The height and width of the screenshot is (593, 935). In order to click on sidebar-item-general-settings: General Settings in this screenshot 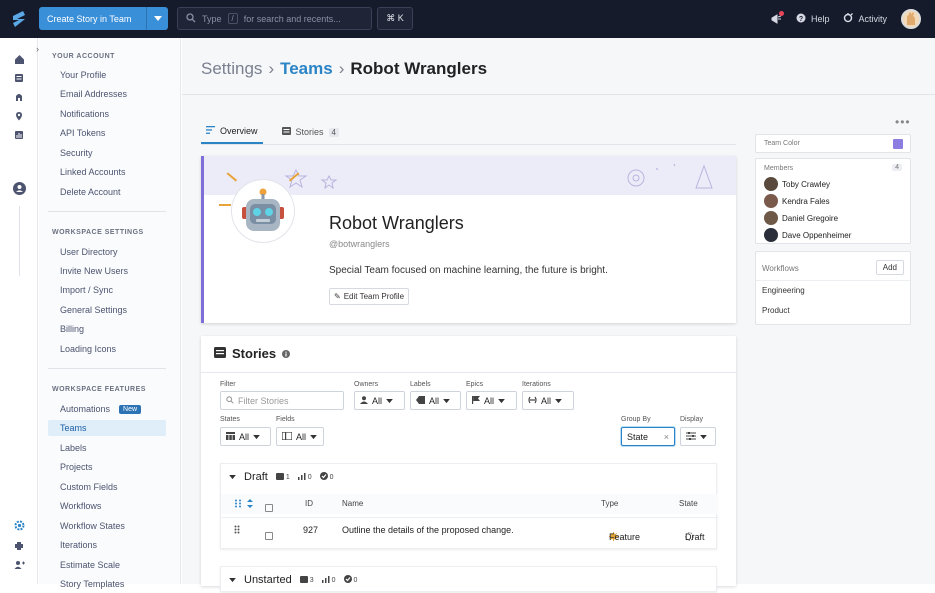, I will do `click(107, 310)`.